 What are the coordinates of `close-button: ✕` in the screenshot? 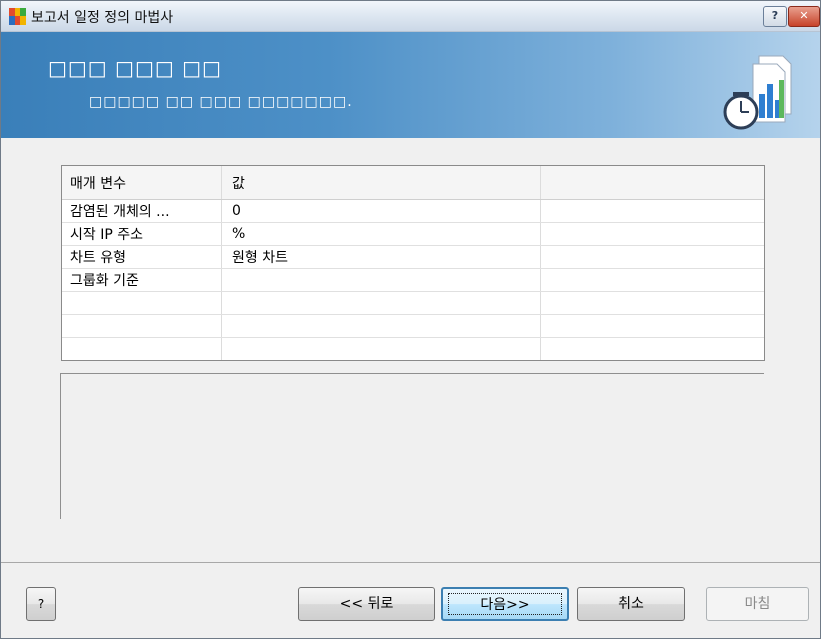 It's located at (804, 16).